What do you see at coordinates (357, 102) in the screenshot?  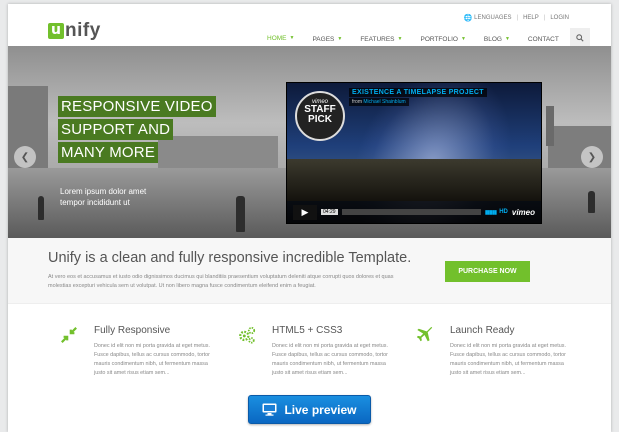 I see `byline-prefix: from` at bounding box center [357, 102].